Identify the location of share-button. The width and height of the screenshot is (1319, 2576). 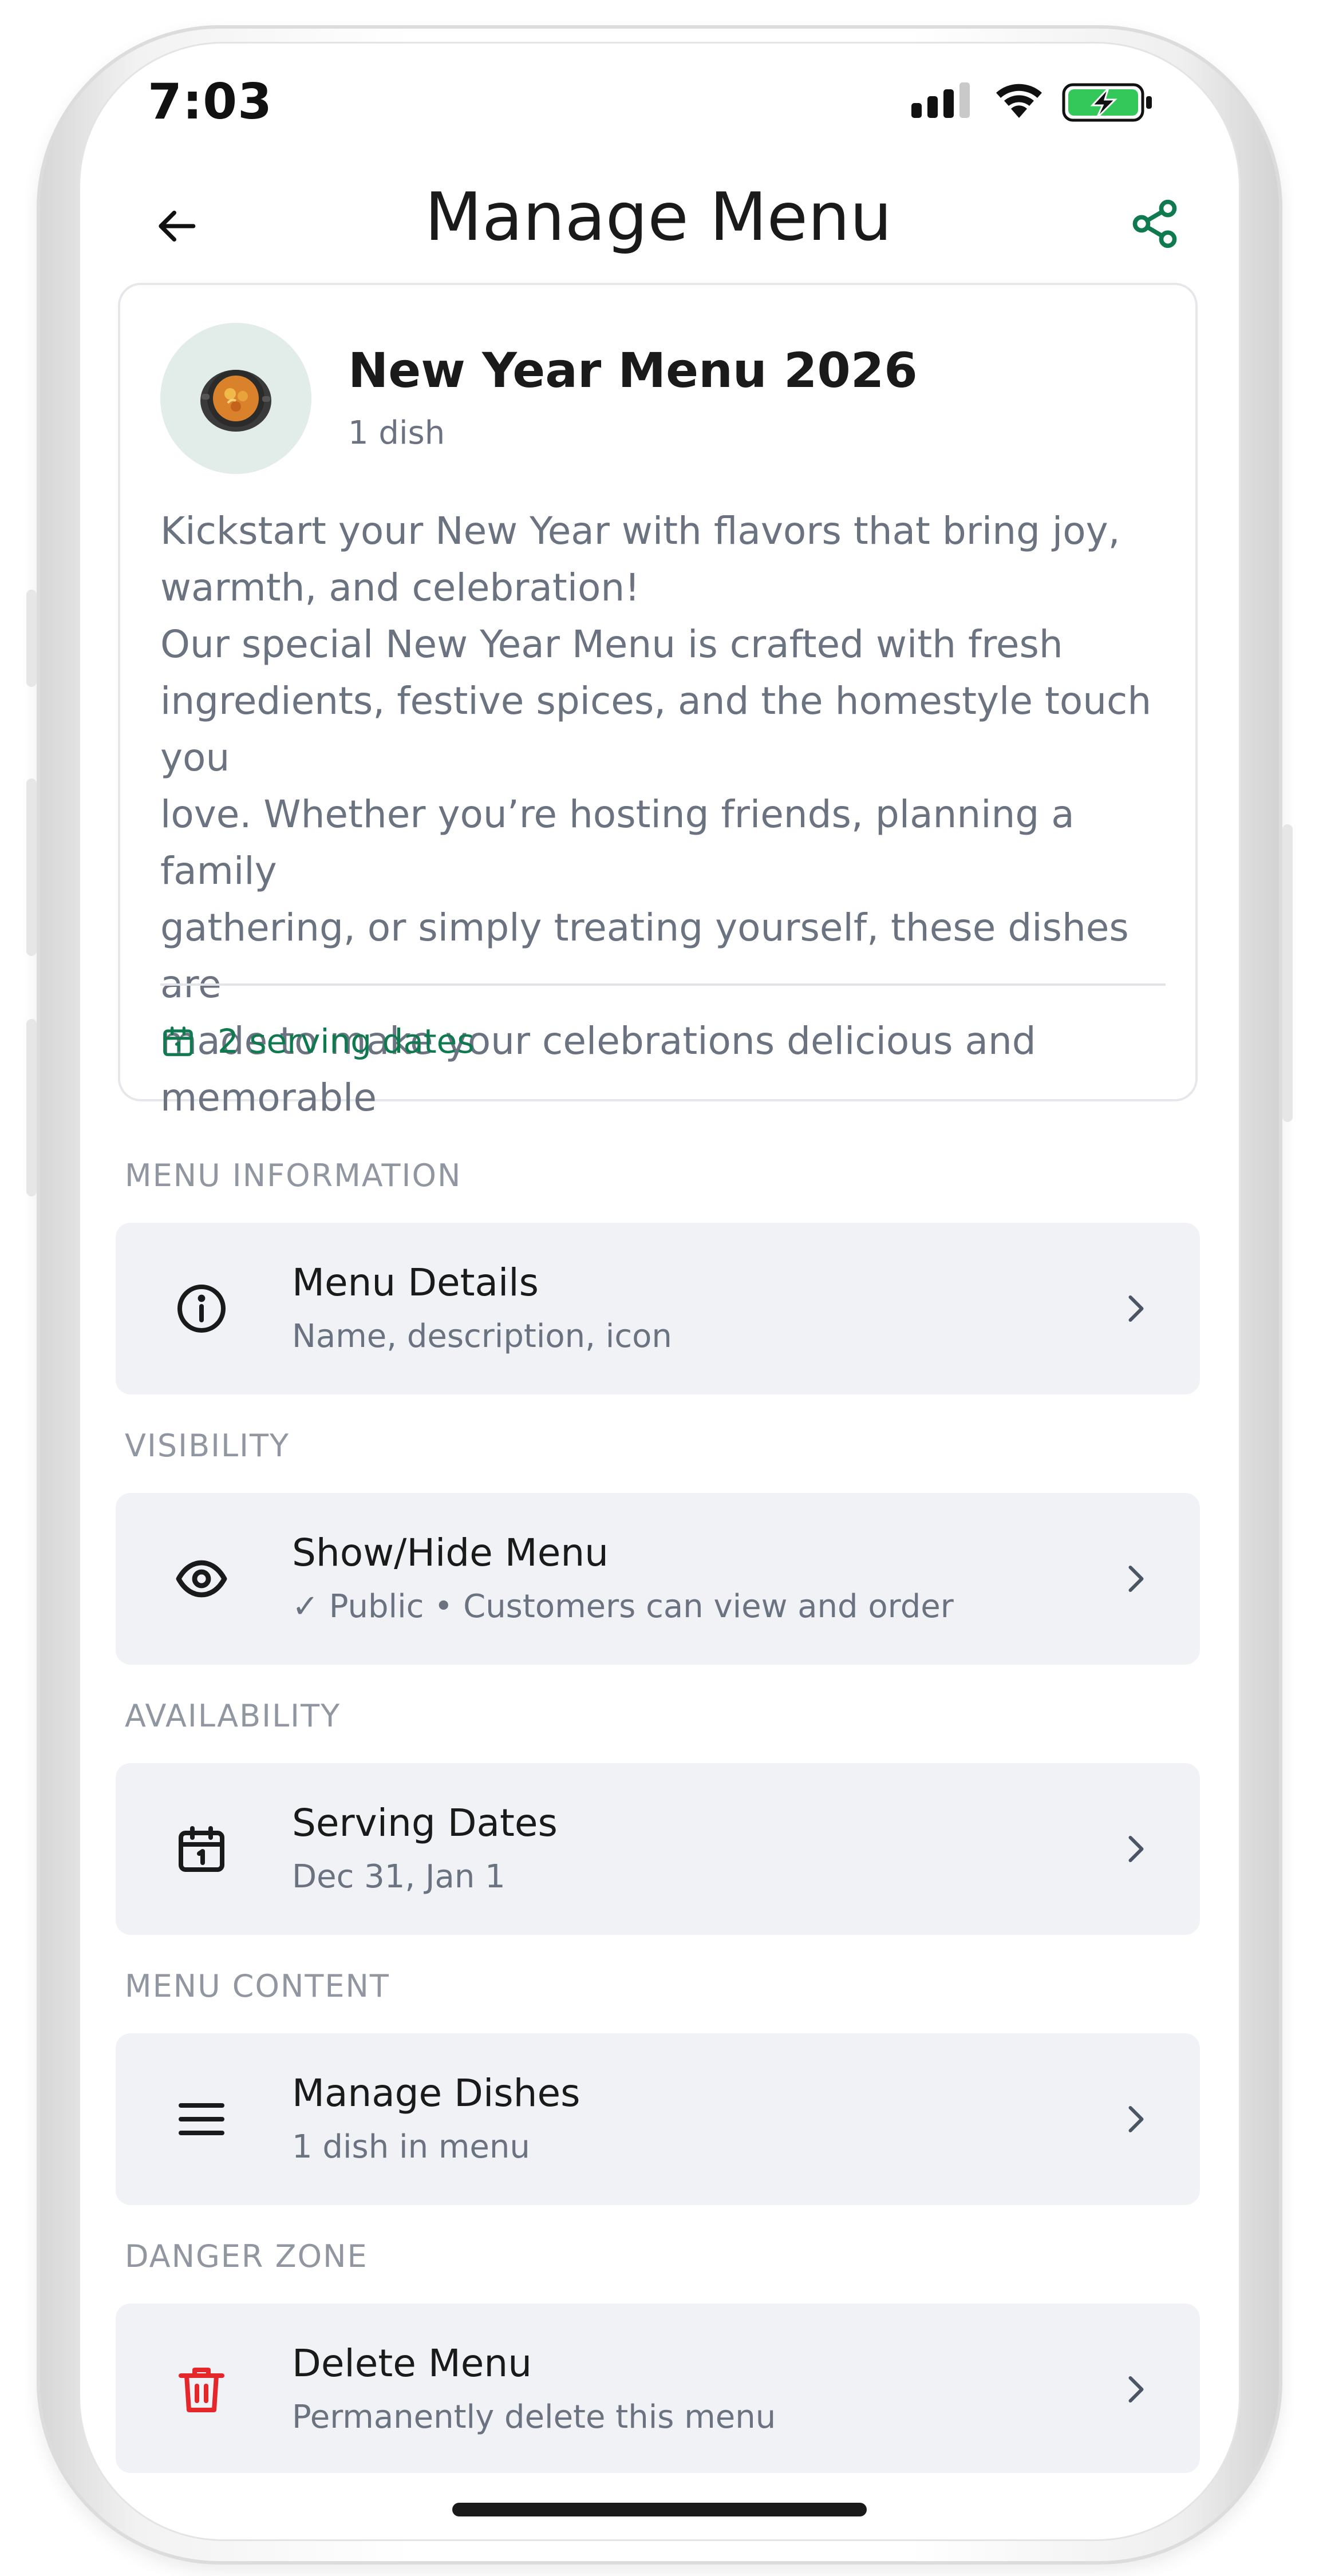
(1154, 223).